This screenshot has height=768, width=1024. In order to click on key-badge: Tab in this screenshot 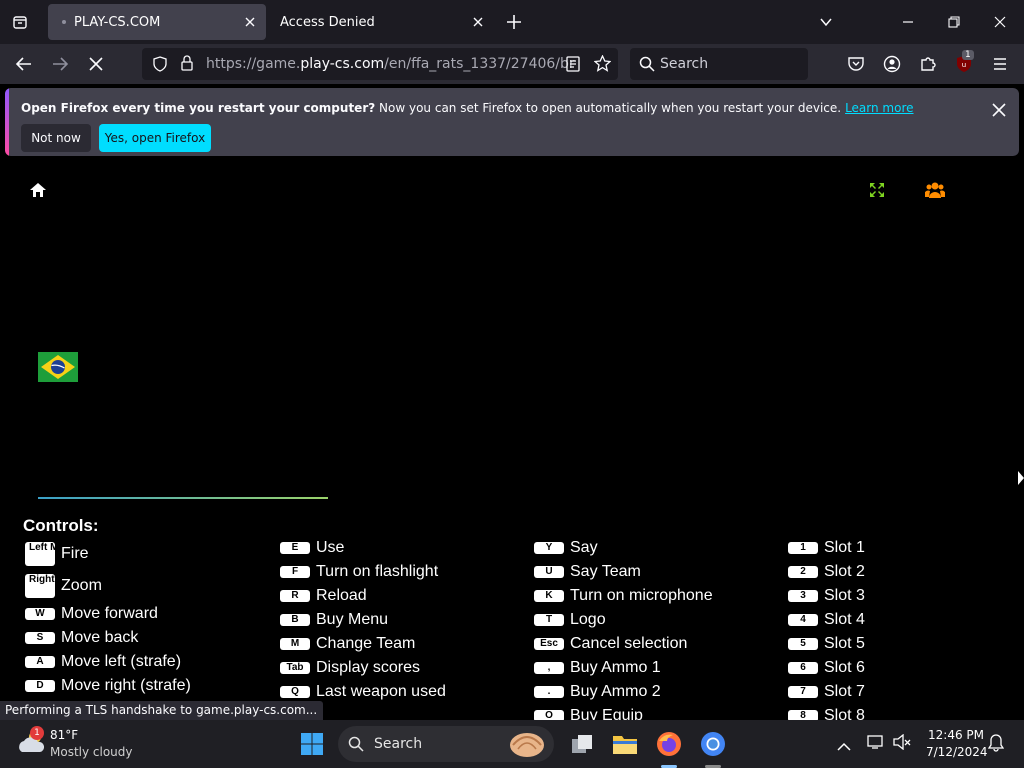, I will do `click(295, 668)`.